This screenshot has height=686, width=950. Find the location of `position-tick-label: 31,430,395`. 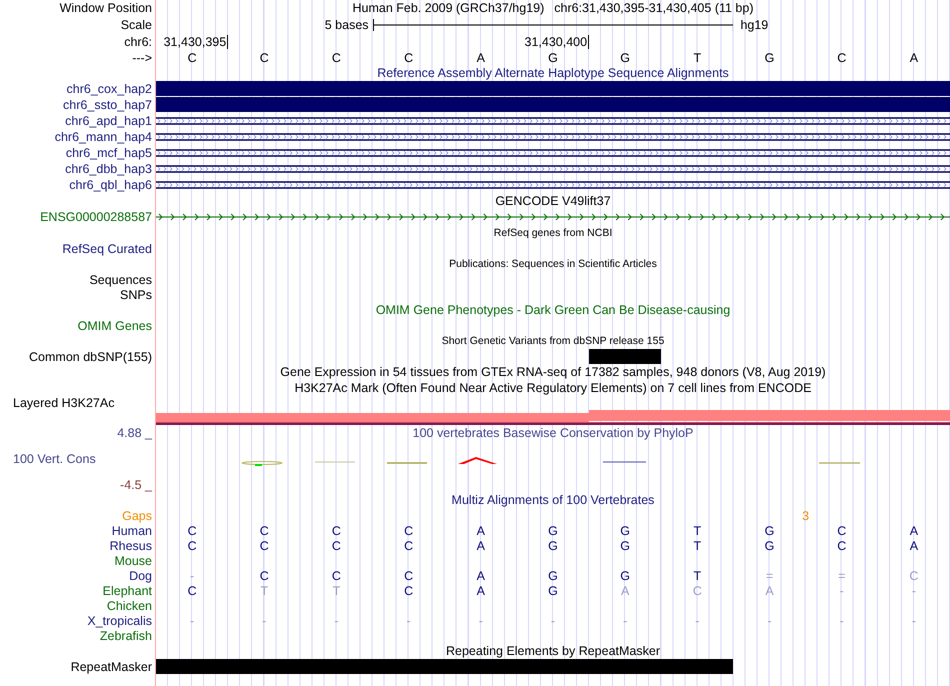

position-tick-label: 31,430,395 is located at coordinates (196, 41).